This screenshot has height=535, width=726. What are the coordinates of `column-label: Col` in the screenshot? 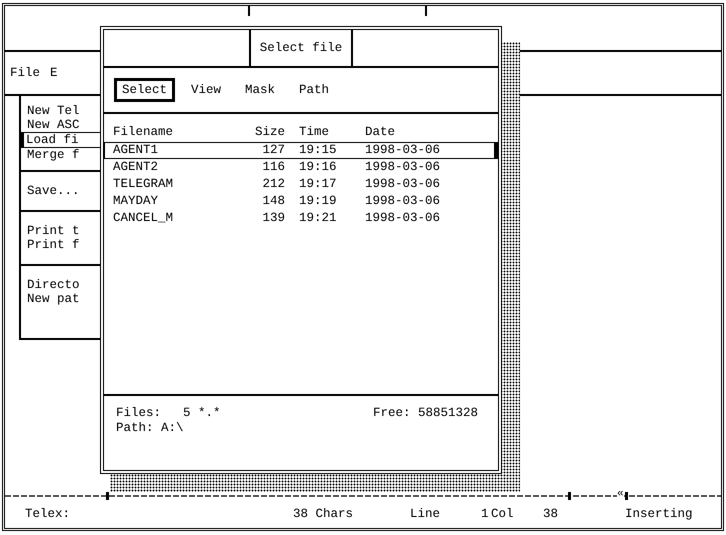 It's located at (502, 514).